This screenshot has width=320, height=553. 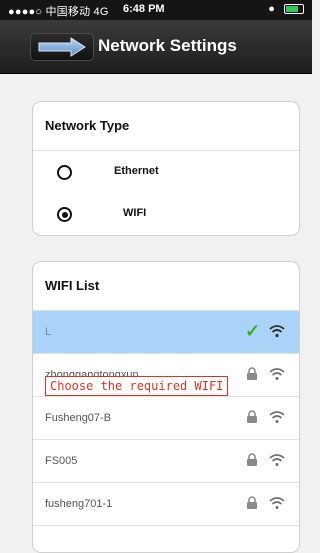 What do you see at coordinates (166, 286) in the screenshot?
I see `wifi-list-heading: WIFI List` at bounding box center [166, 286].